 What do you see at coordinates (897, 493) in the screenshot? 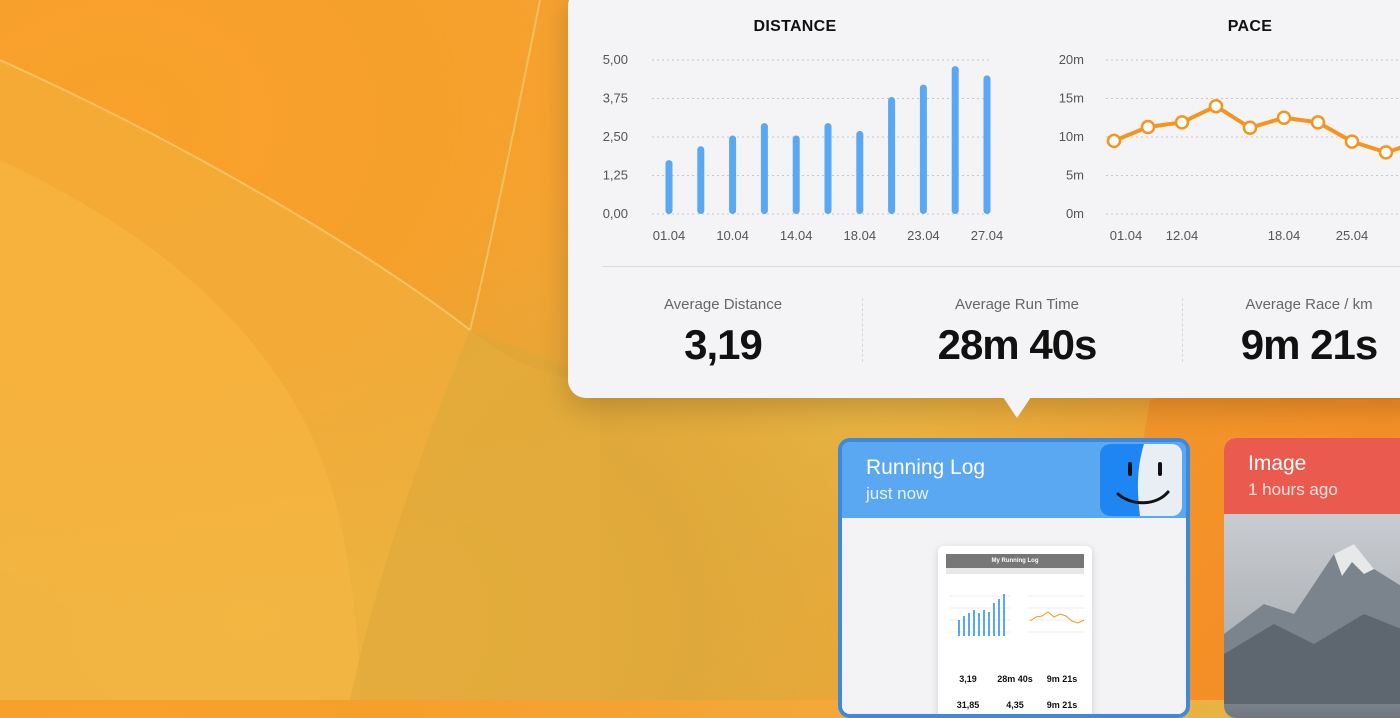
I see `card-timestamp: just now` at bounding box center [897, 493].